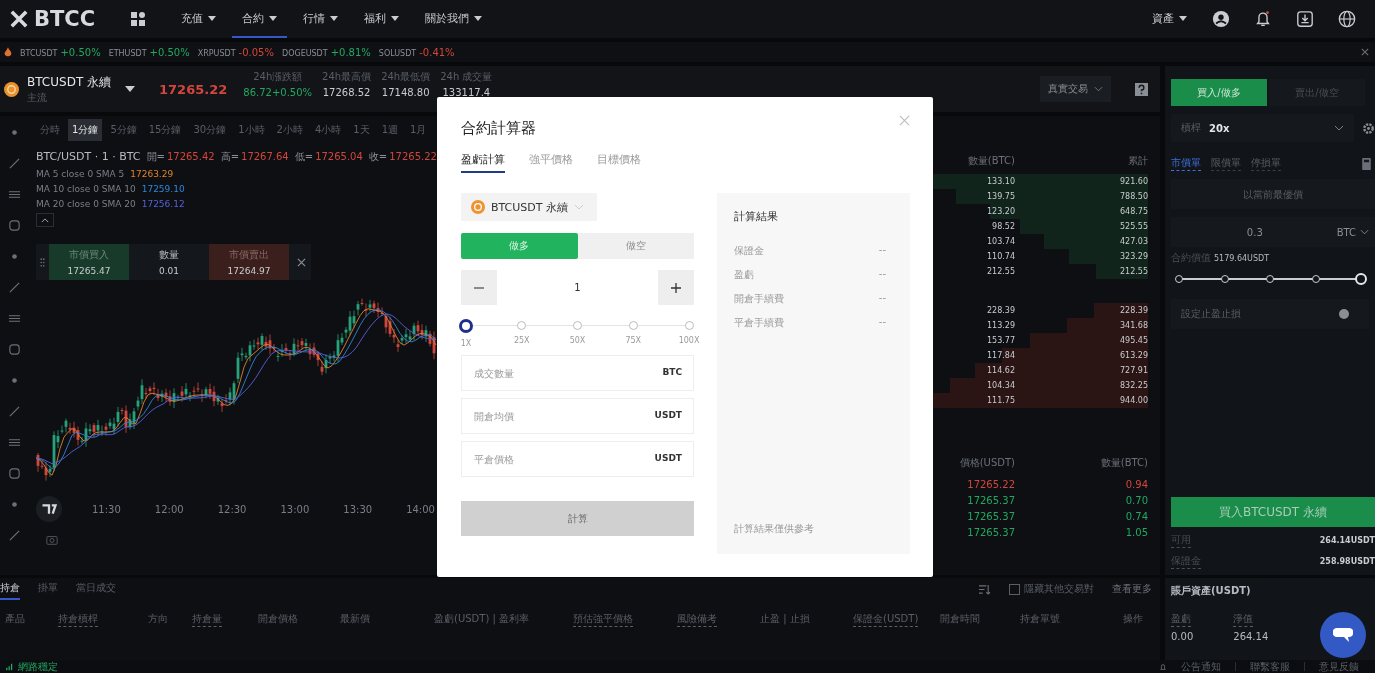 This screenshot has height=673, width=1375. I want to click on nav-menu-item: 福利, so click(382, 19).